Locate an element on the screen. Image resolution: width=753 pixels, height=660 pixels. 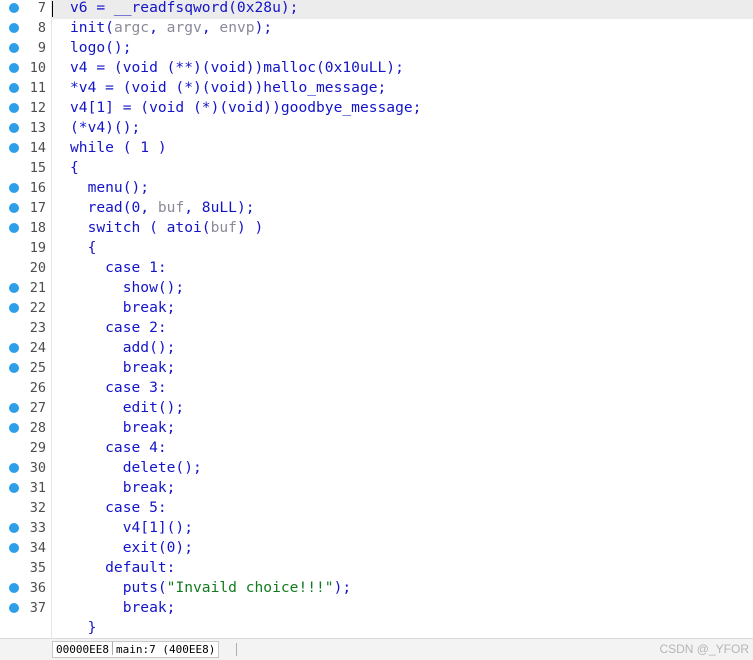
code-line: 21 show(); is located at coordinates (376, 289).